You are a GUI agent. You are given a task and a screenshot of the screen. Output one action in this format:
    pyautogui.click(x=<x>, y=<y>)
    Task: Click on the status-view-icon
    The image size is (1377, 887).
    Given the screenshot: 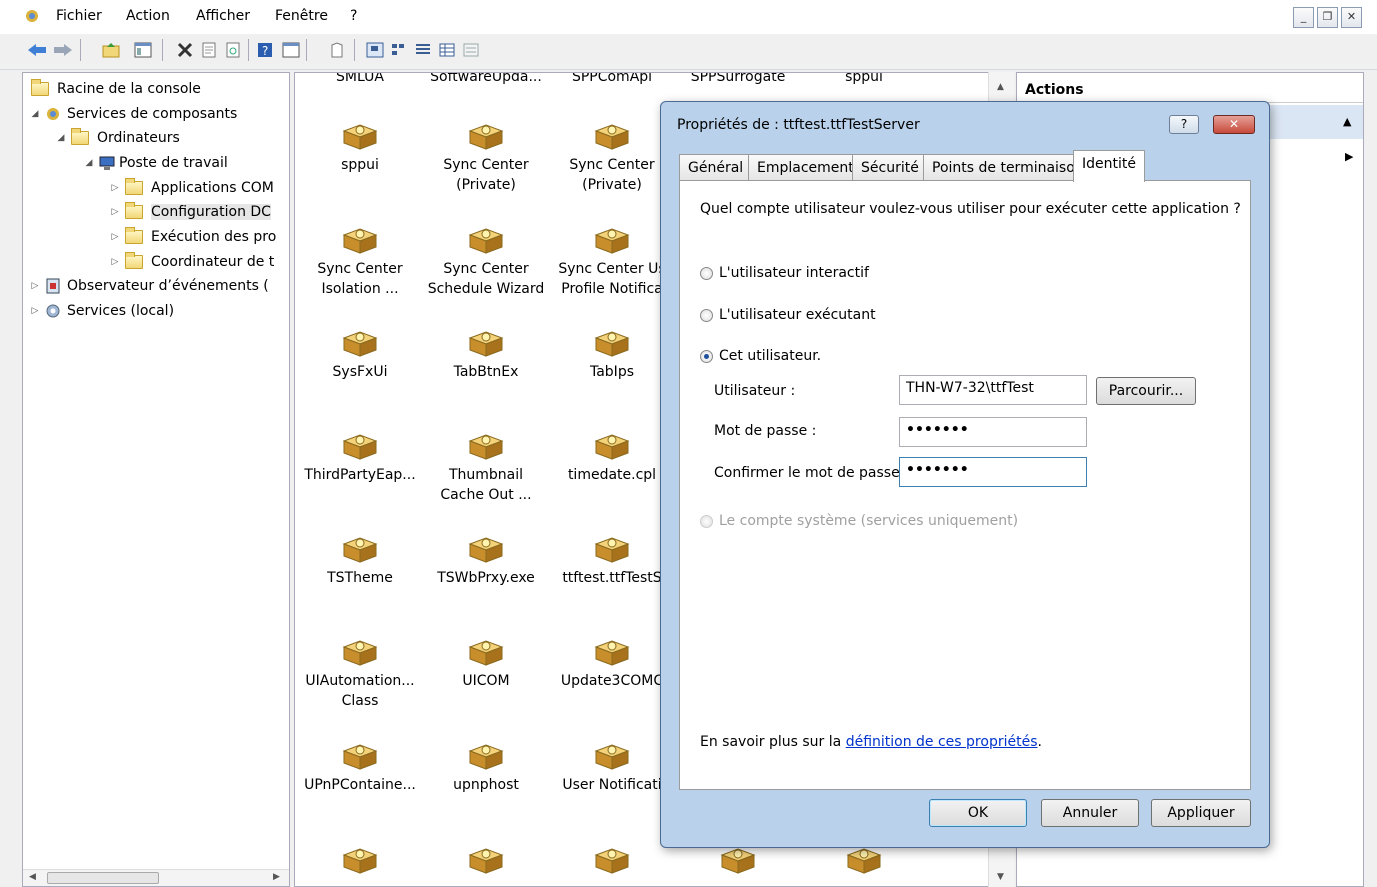 What is the action you would take?
    pyautogui.click(x=471, y=50)
    